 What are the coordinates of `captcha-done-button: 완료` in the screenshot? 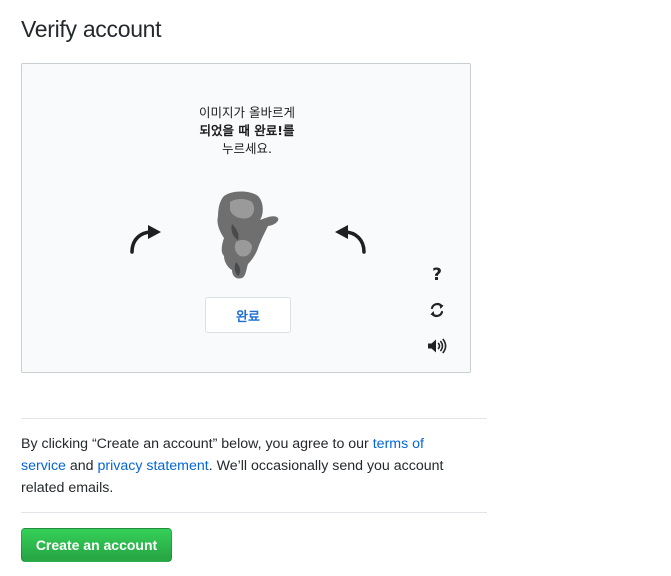 It's located at (248, 315).